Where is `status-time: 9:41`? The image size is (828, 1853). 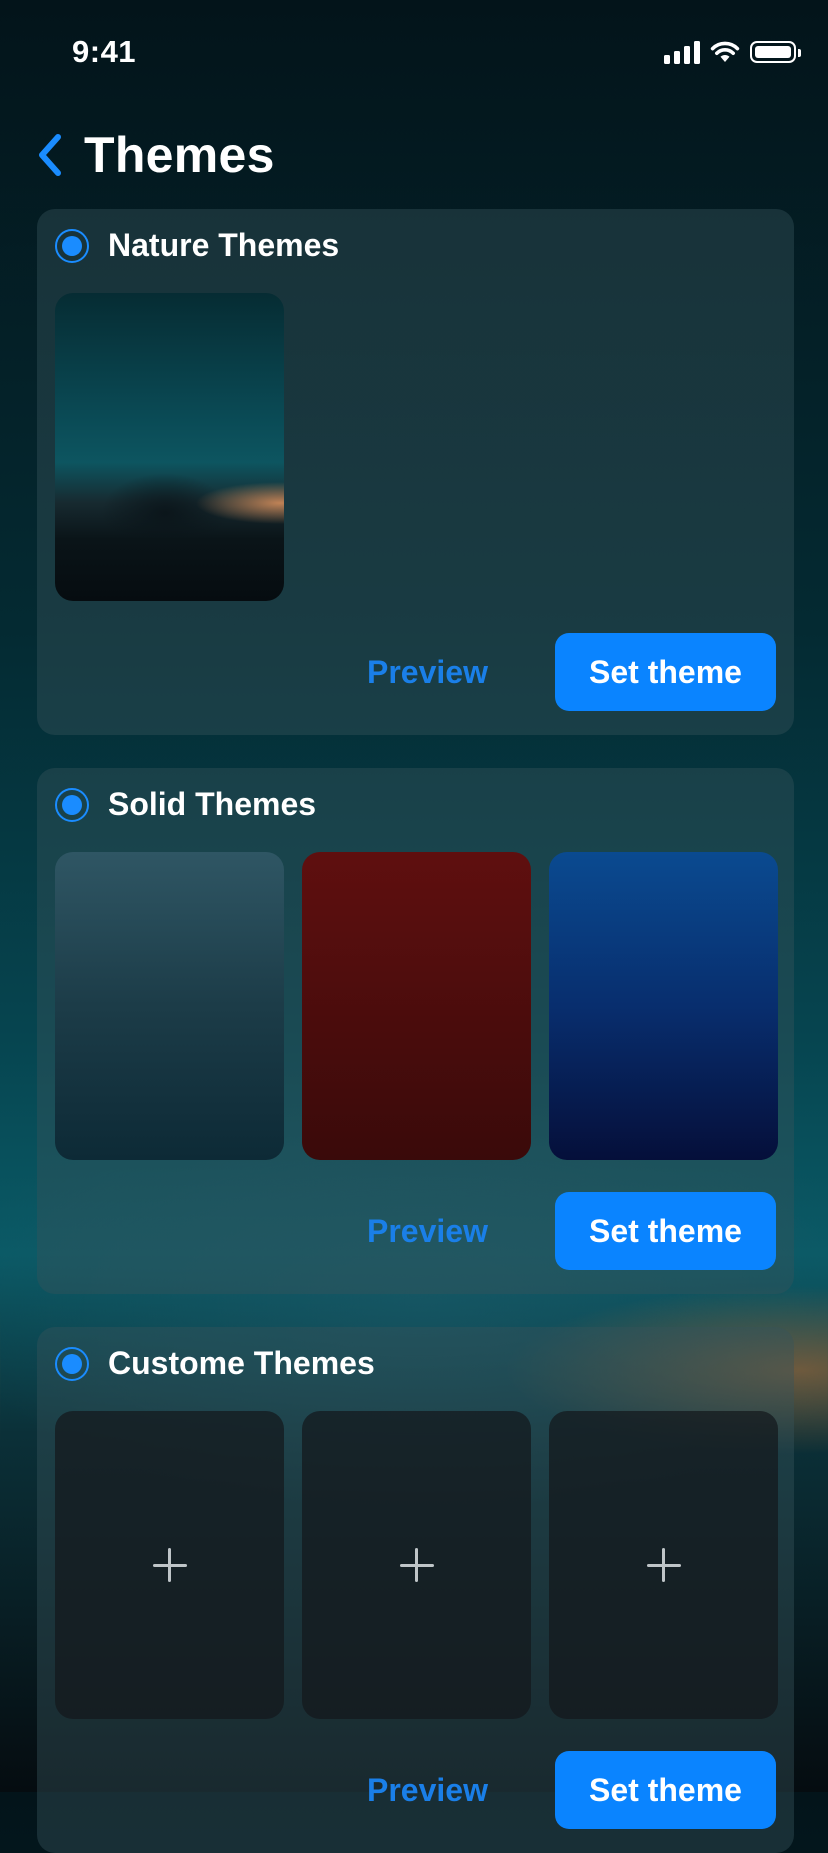
status-time: 9:41 is located at coordinates (104, 51).